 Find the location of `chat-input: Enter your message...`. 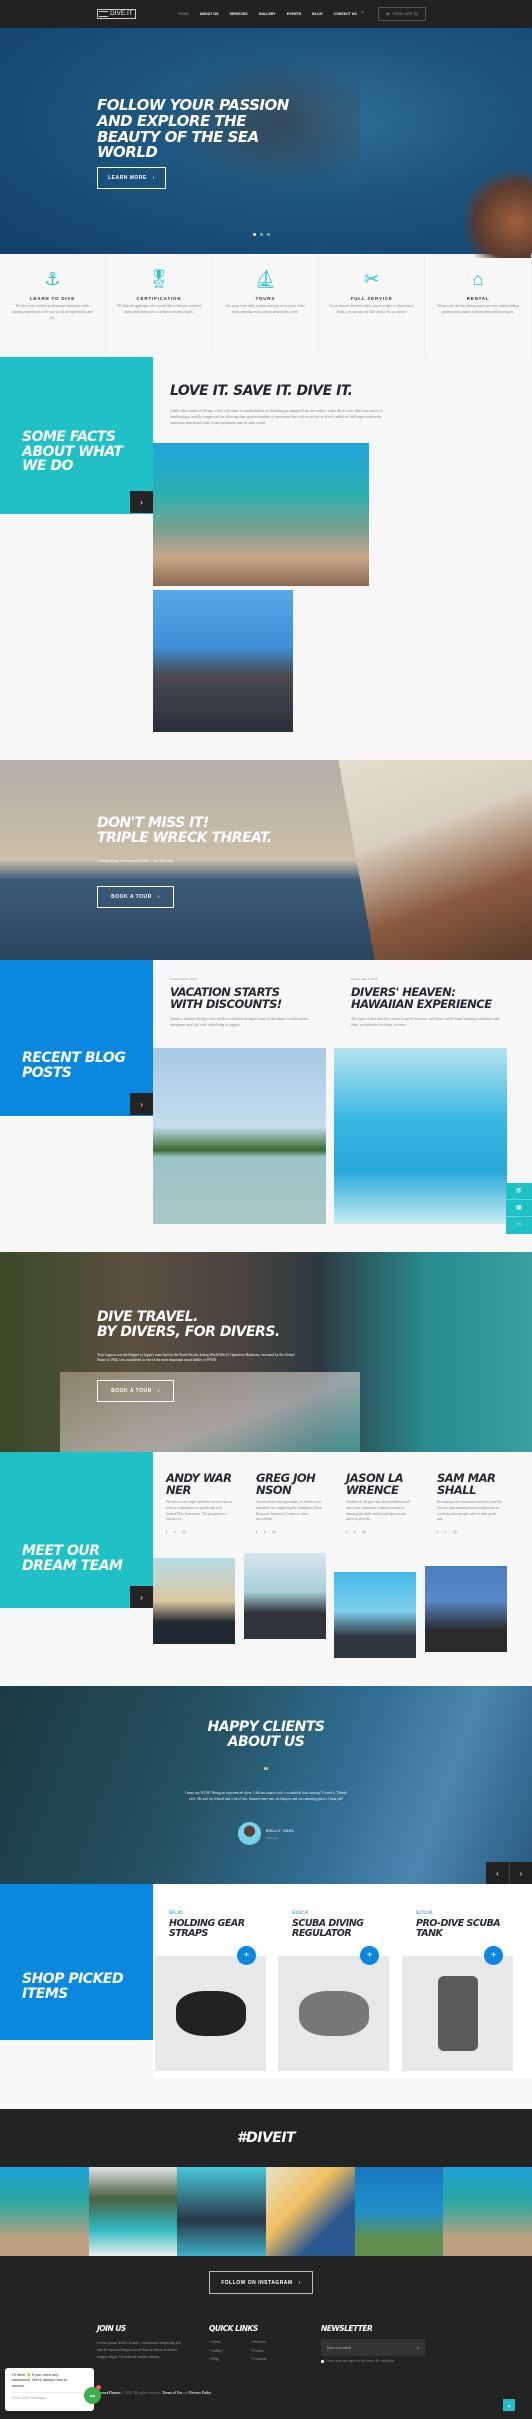

chat-input: Enter your message... is located at coordinates (49, 2395).